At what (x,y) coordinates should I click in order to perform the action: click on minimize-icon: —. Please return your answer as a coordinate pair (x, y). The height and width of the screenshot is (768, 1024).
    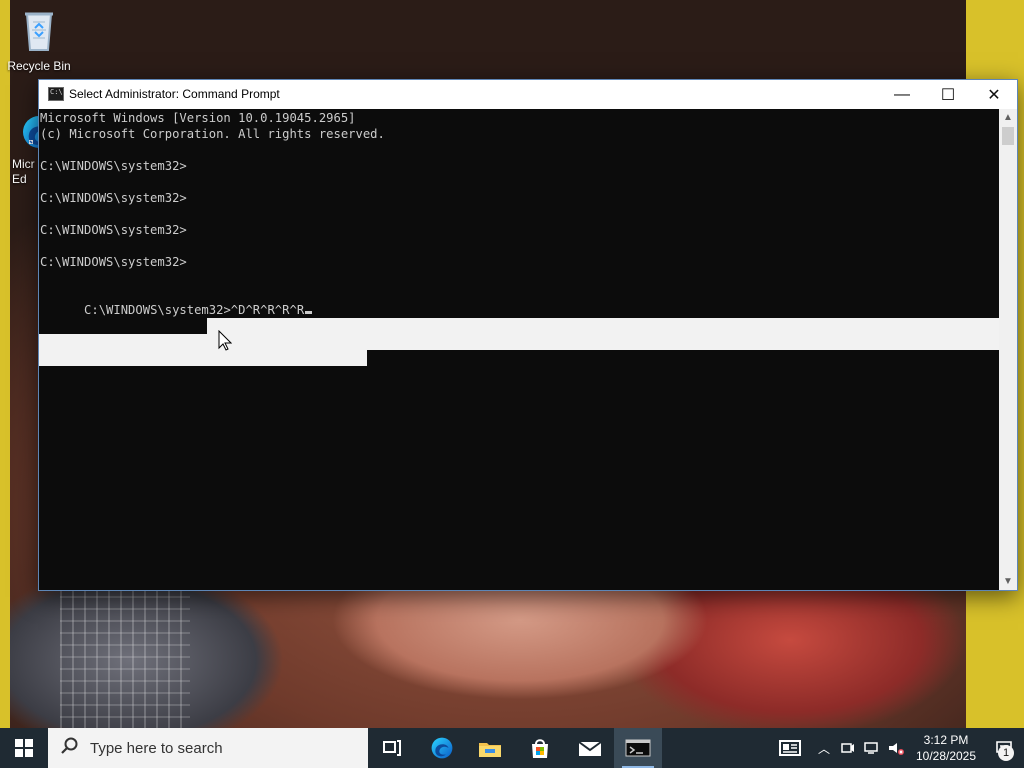
    Looking at the image, I should click on (902, 94).